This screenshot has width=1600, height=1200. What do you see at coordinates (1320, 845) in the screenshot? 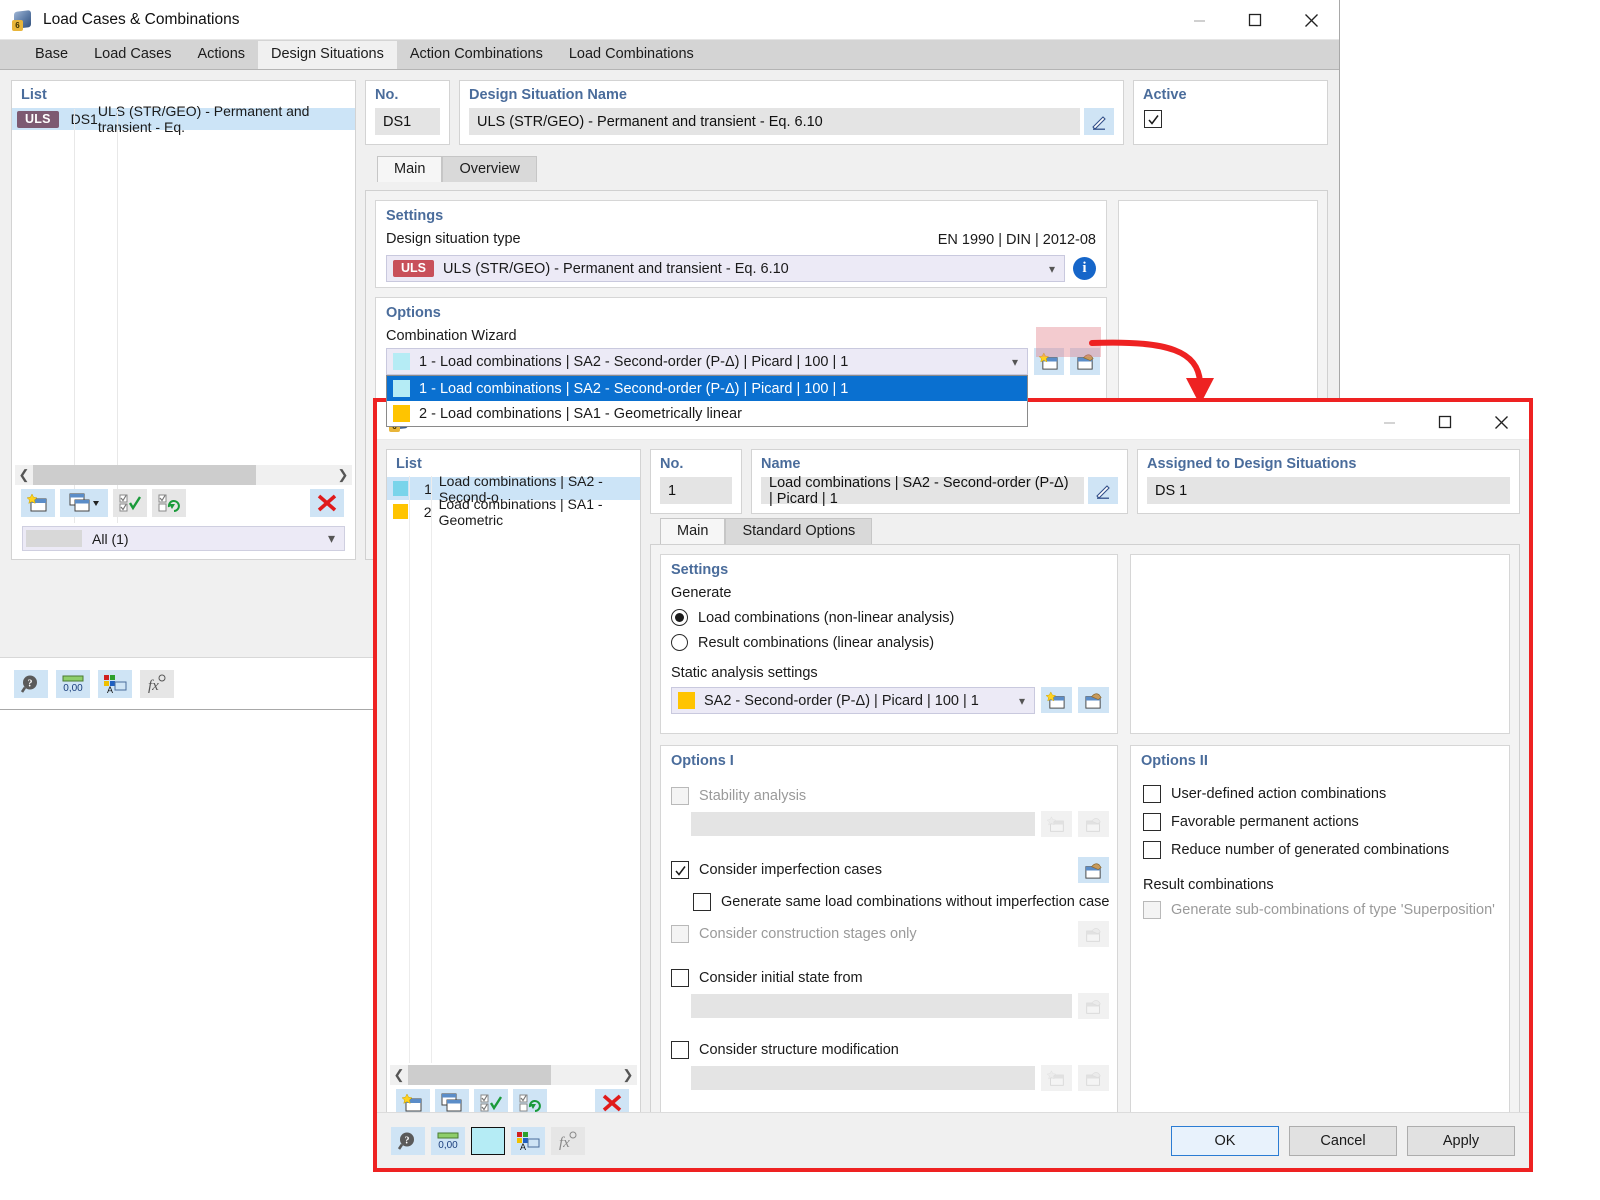
I see `checkbox-reduce-number-of-combinations: Reduce number of generated combinations` at bounding box center [1320, 845].